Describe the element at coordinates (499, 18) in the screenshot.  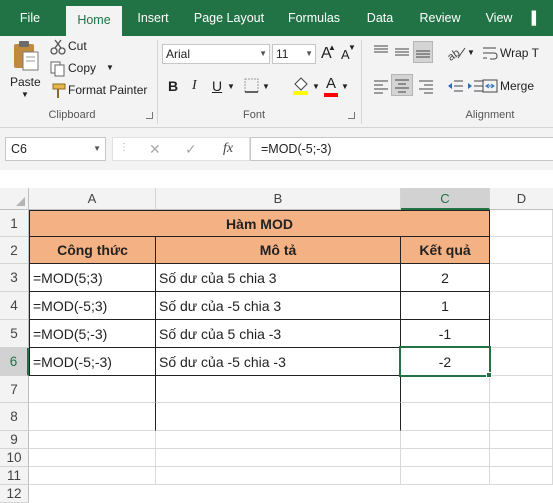
I see `tab-view: View` at that location.